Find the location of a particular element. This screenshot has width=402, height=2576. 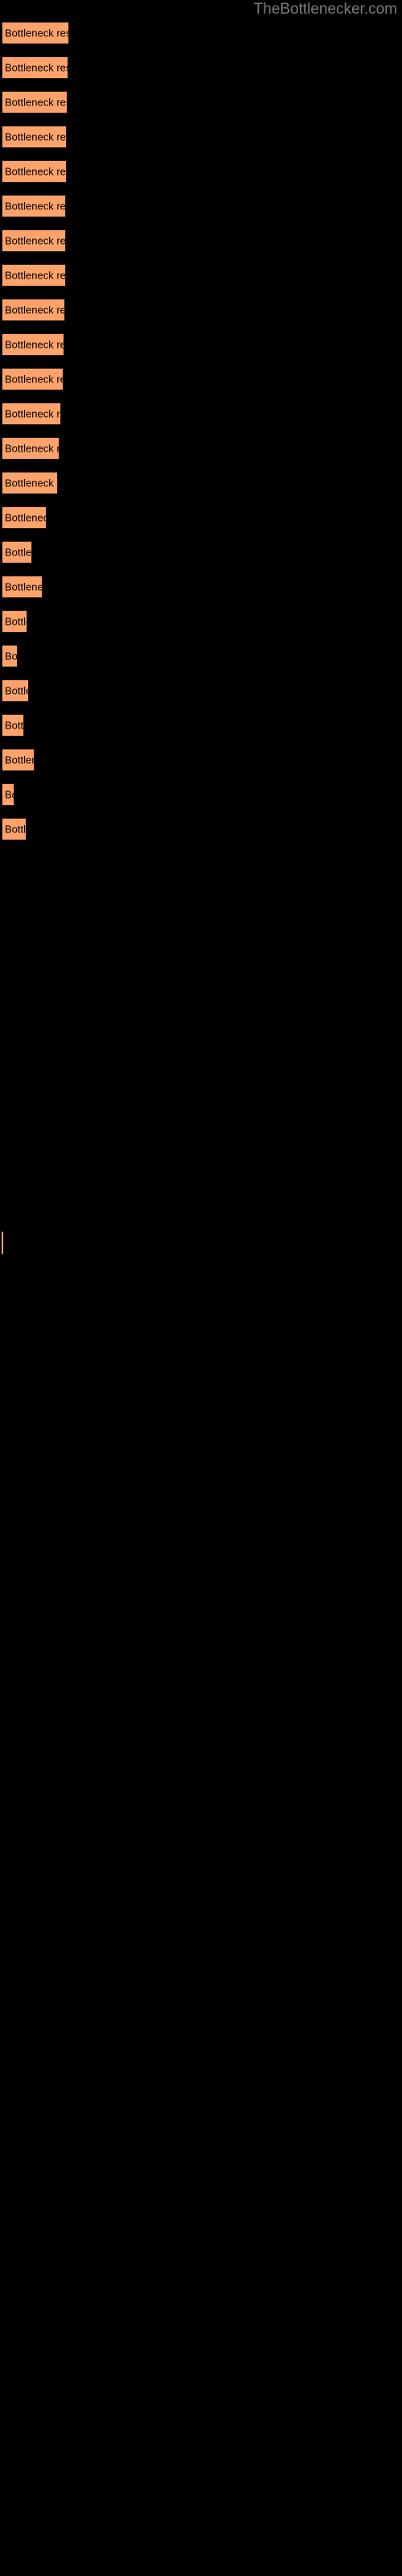

bar-6: Bottleneck result is located at coordinates (34, 240).